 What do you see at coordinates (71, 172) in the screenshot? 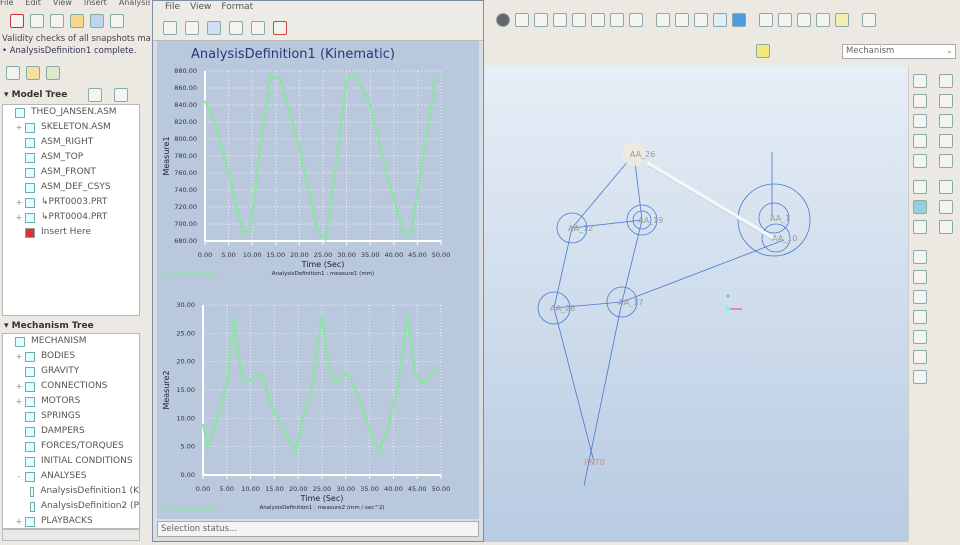
I see `tree-item: ASM_FRONT` at bounding box center [71, 172].